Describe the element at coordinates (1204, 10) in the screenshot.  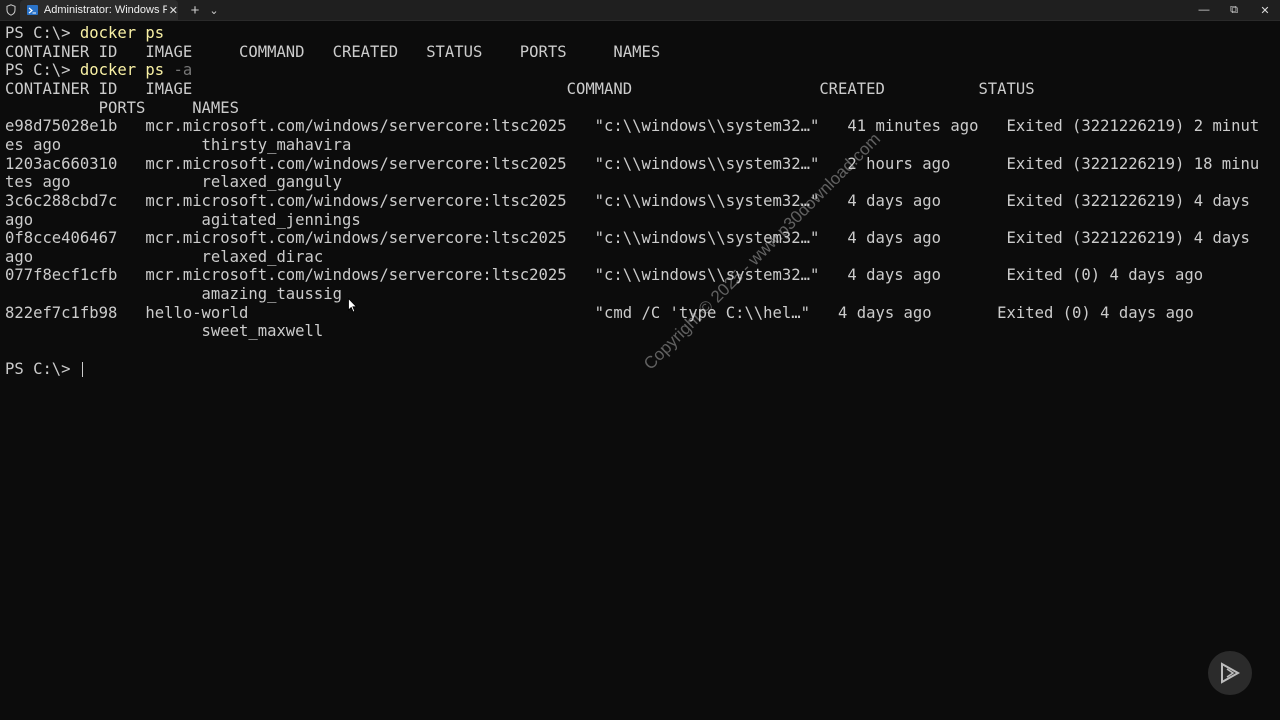
I see `minimize-button: —` at that location.